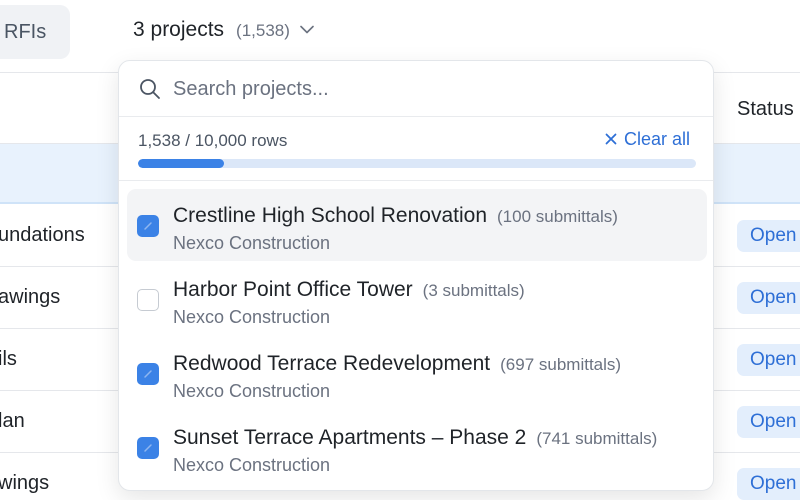 The height and width of the screenshot is (500, 800). What do you see at coordinates (417, 163) in the screenshot?
I see `rows-progress-bar` at bounding box center [417, 163].